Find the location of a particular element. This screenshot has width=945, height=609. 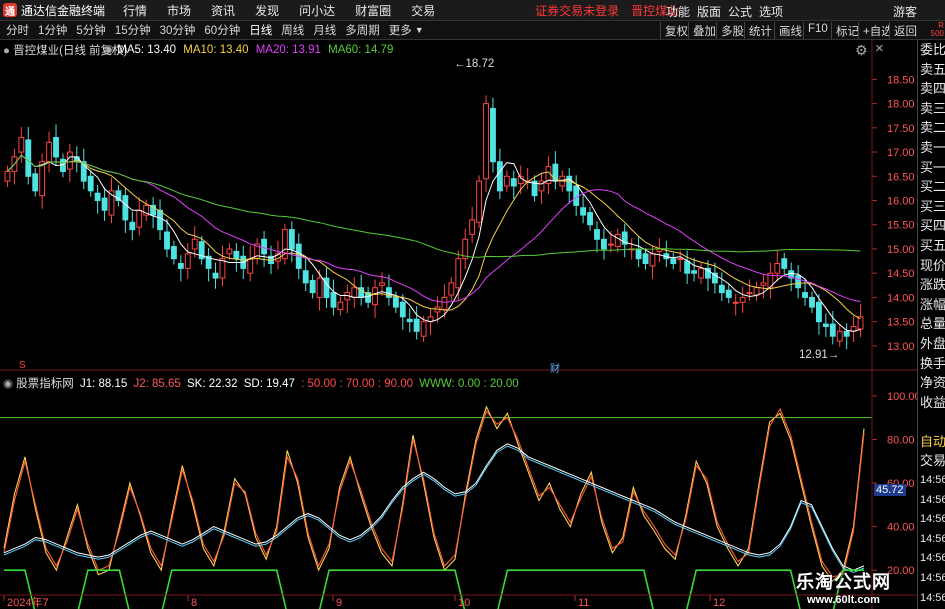

settings-gear-icon: ⚙ is located at coordinates (861, 50).